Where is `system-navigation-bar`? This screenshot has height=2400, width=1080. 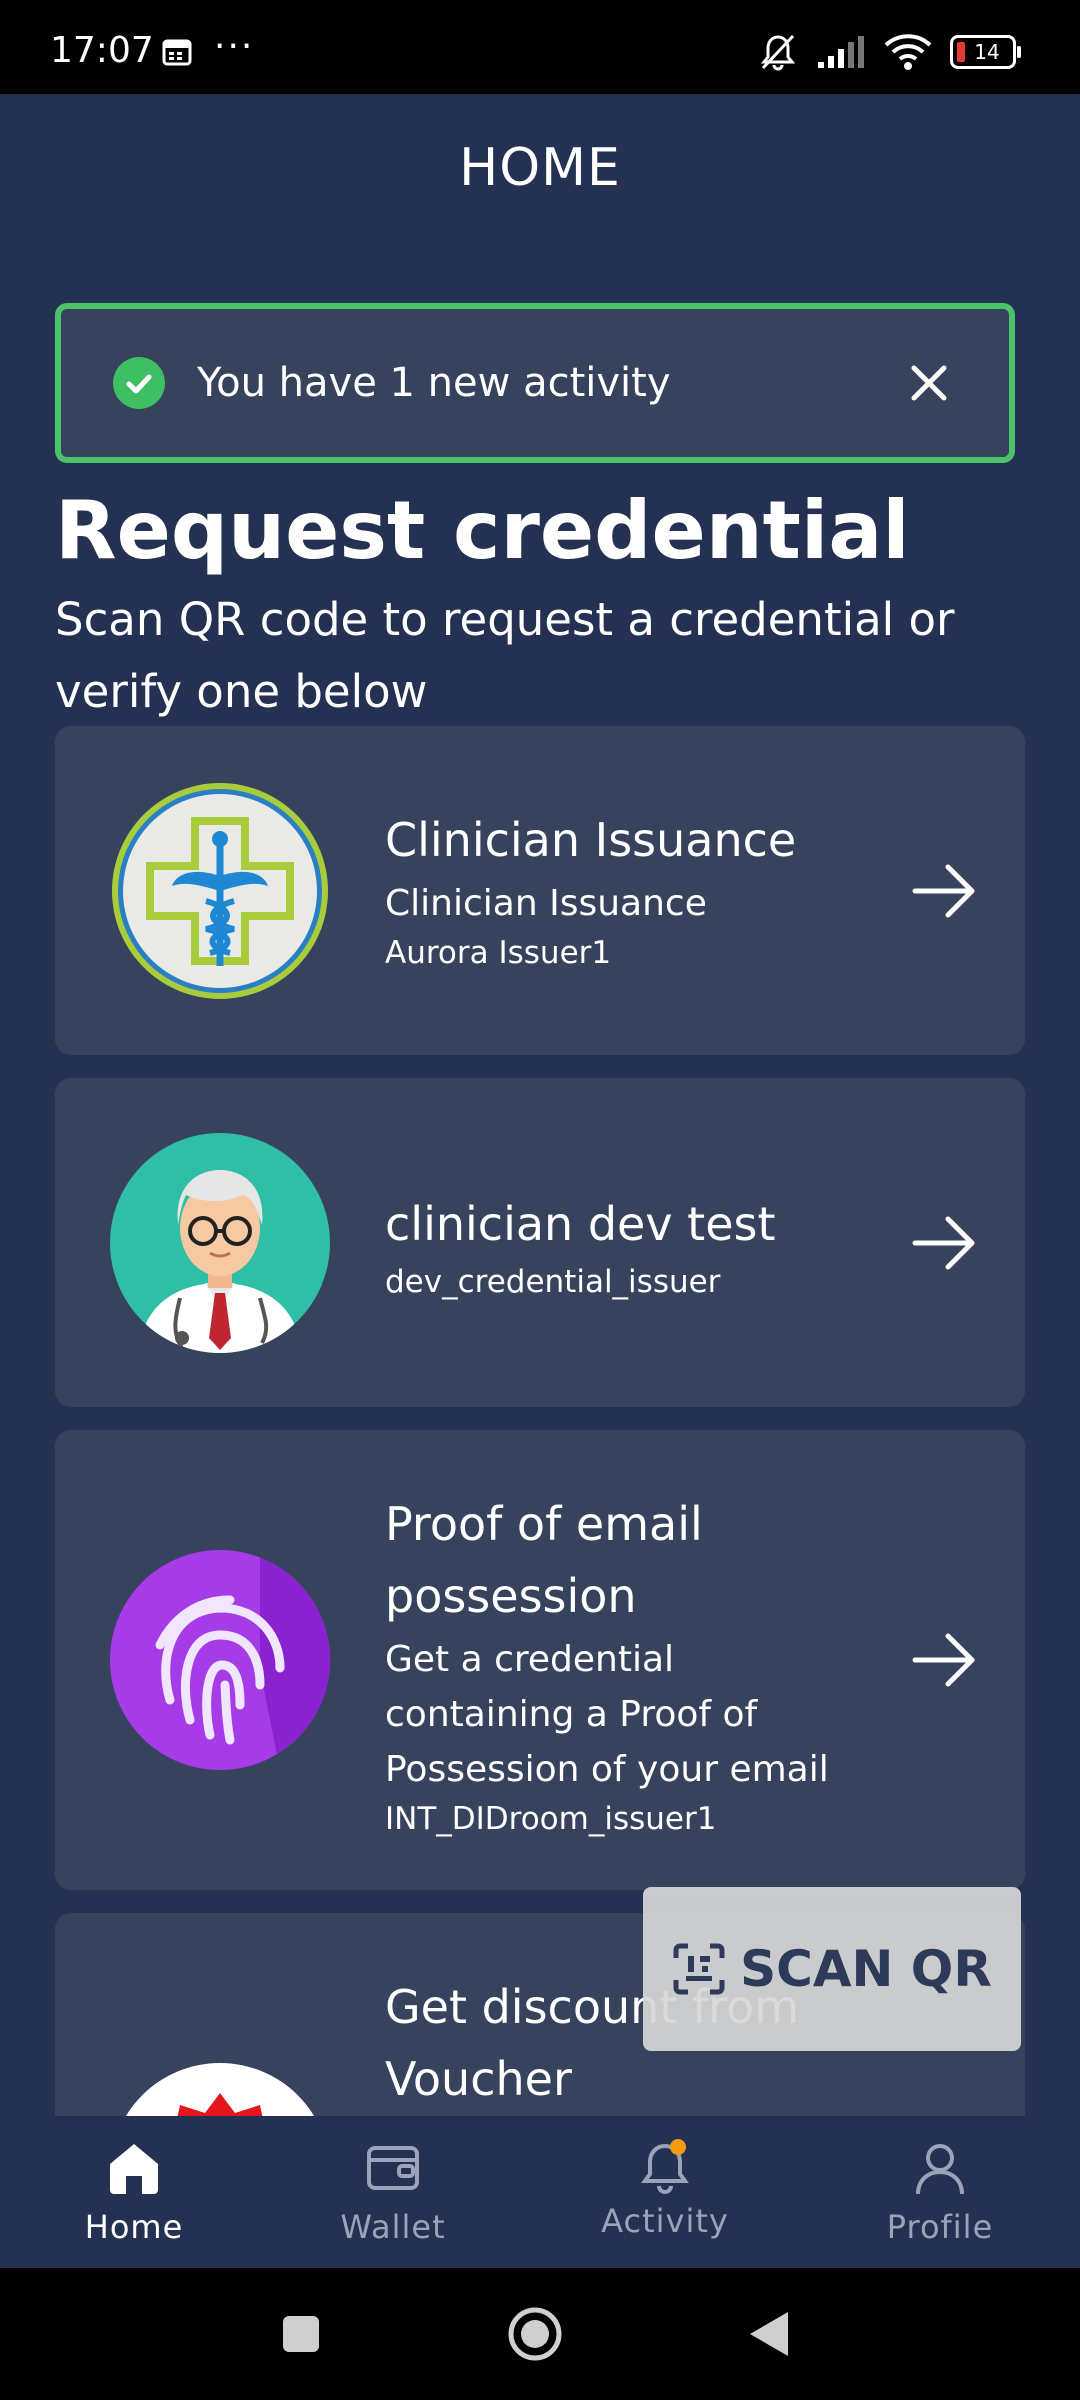 system-navigation-bar is located at coordinates (540, 2334).